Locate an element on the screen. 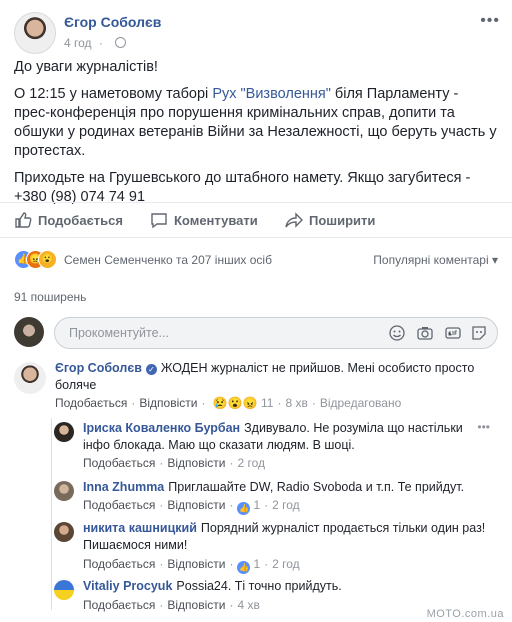 This screenshot has width=512, height=622. current-user-avatar is located at coordinates (29, 332).